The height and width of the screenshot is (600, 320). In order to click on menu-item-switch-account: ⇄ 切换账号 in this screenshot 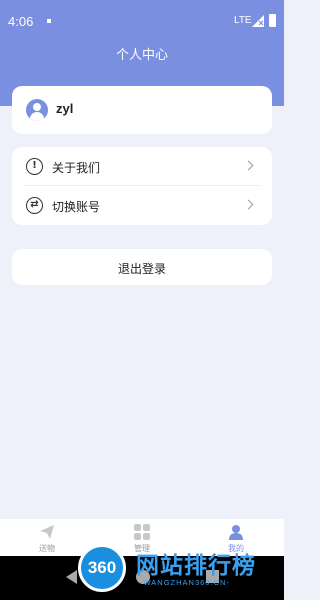, I will do `click(142, 205)`.